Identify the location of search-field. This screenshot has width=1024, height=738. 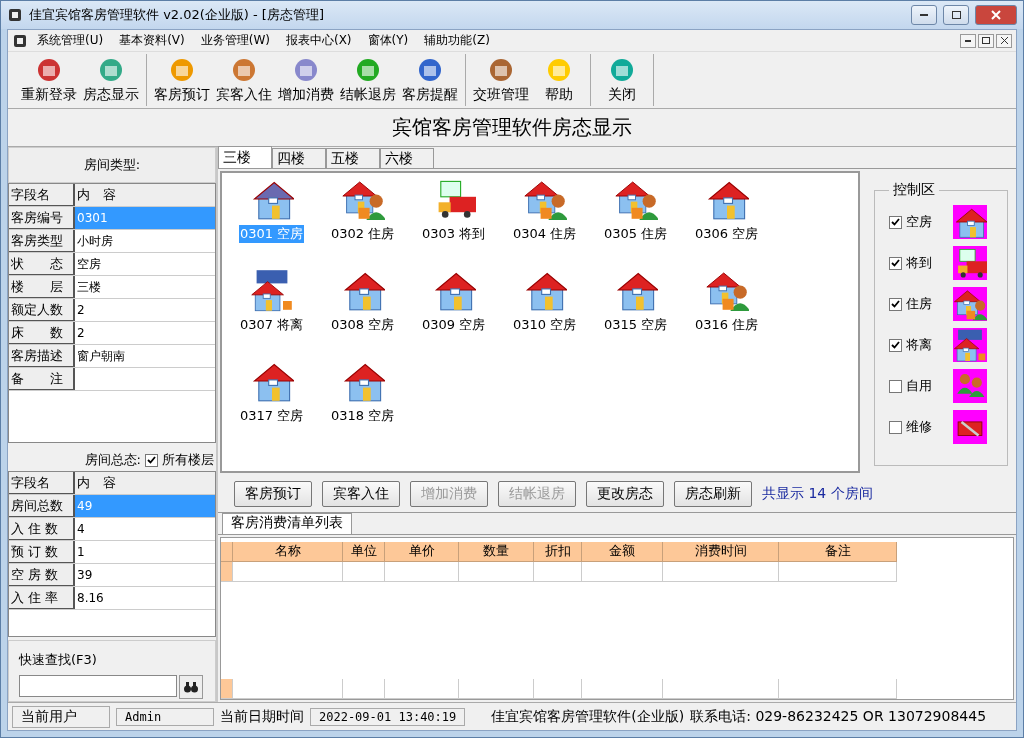
(98, 686).